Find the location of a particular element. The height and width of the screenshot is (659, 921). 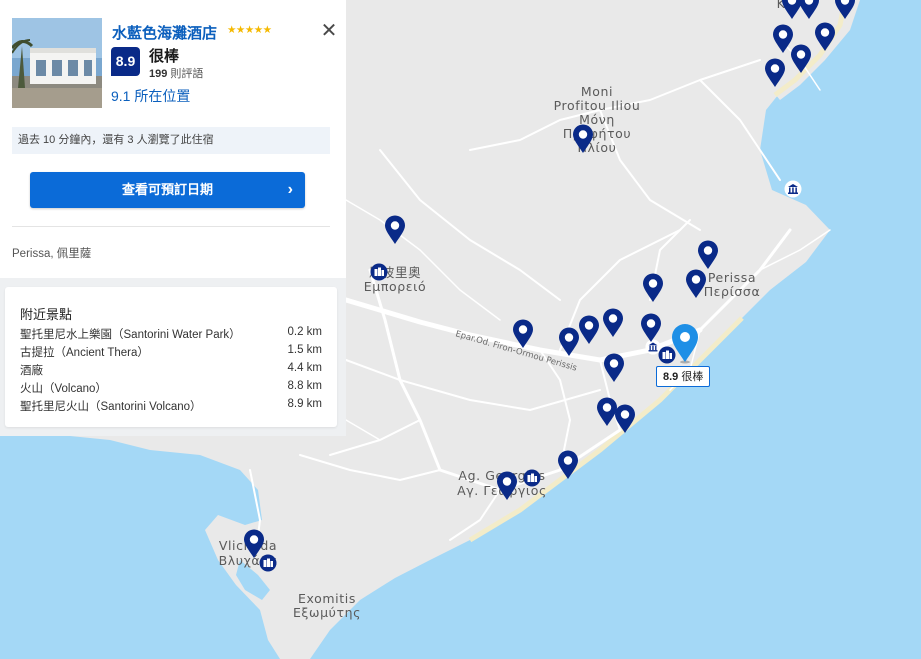

map-label-emporio-gr: Εμπορειό is located at coordinates (395, 286).